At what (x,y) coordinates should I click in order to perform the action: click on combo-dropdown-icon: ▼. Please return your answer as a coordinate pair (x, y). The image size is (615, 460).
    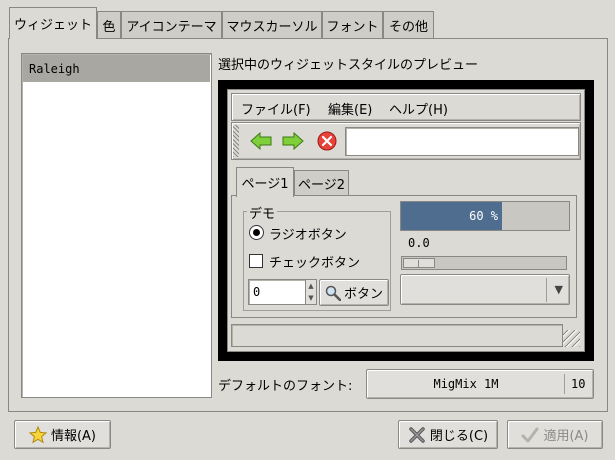
    Looking at the image, I should click on (558, 289).